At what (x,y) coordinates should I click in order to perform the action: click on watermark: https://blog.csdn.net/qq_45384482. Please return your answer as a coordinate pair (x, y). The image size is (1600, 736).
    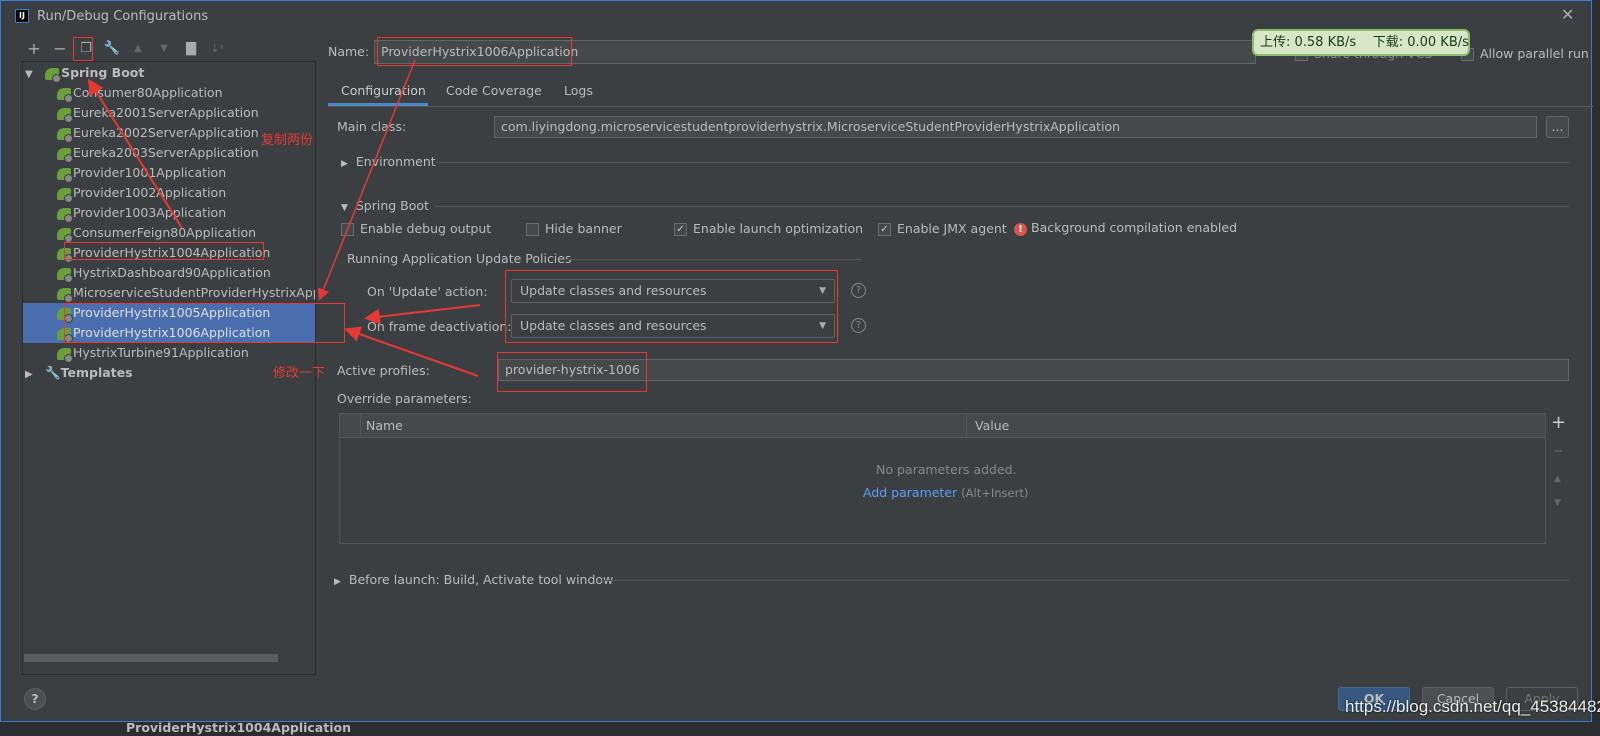
    Looking at the image, I should click on (1472, 706).